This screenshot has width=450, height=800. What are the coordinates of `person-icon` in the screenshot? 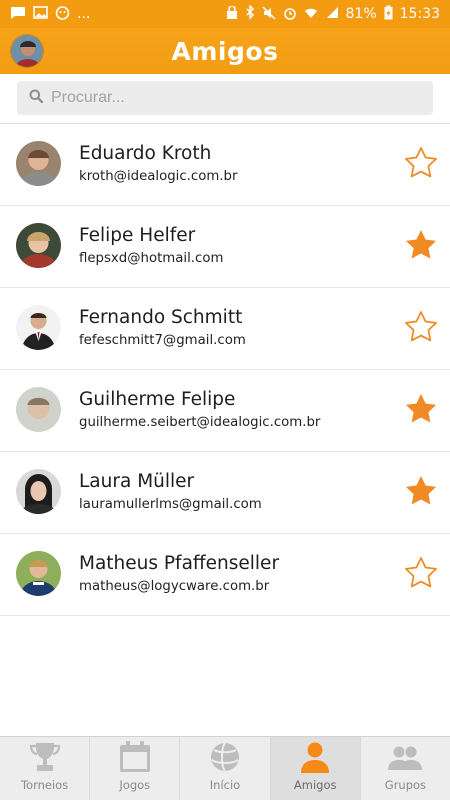 It's located at (315, 757).